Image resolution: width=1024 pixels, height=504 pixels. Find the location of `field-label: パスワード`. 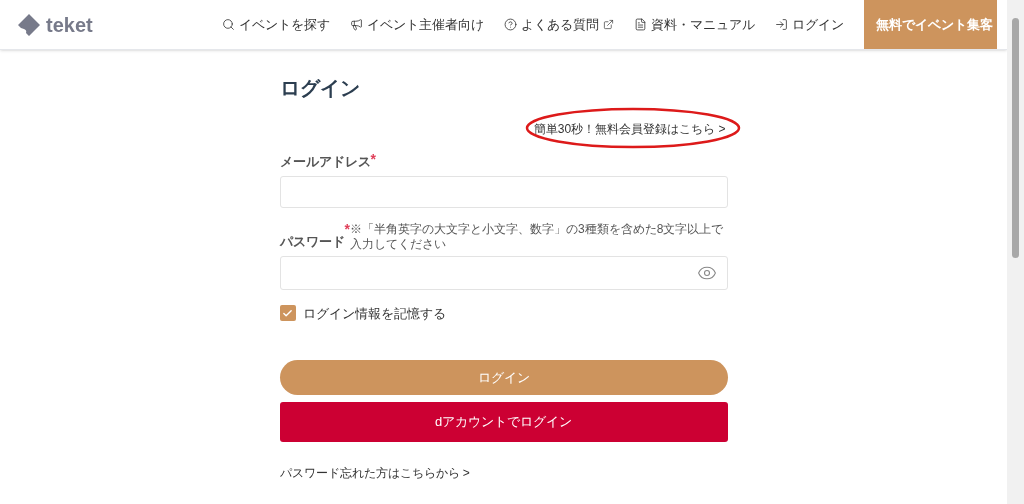

field-label: パスワード is located at coordinates (312, 242).